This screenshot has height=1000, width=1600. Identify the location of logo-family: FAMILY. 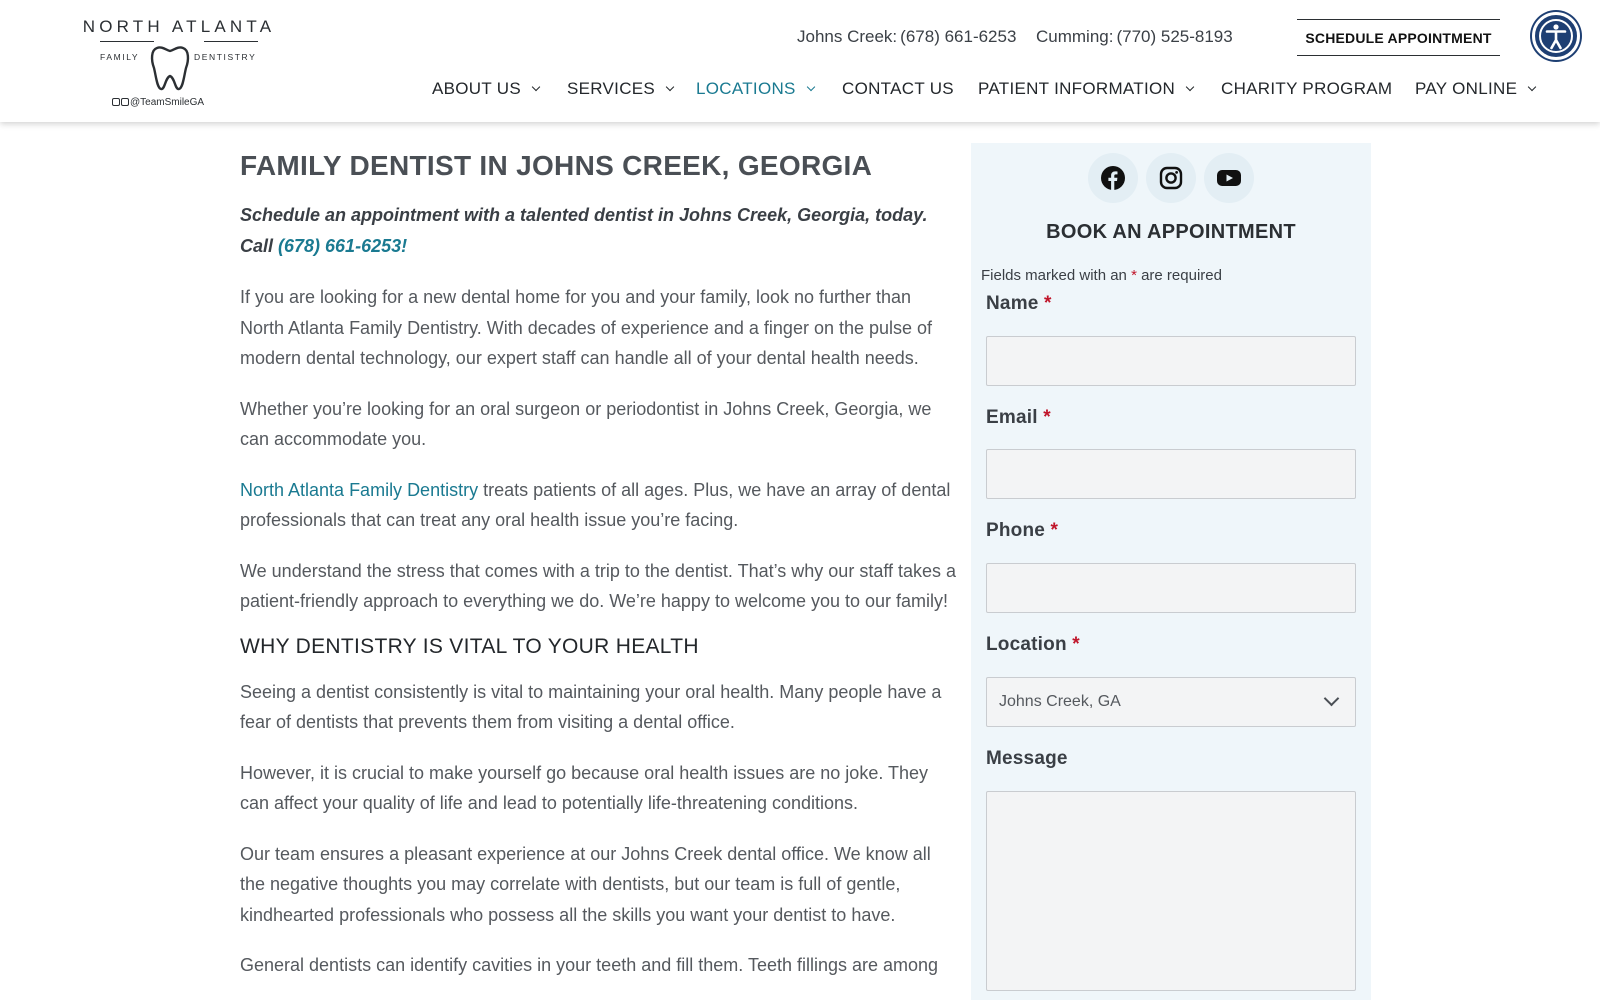
(120, 57).